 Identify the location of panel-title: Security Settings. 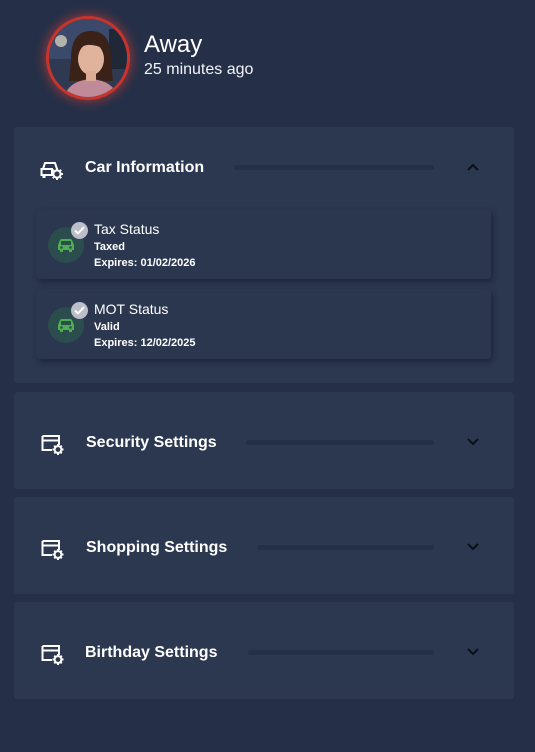
(151, 442).